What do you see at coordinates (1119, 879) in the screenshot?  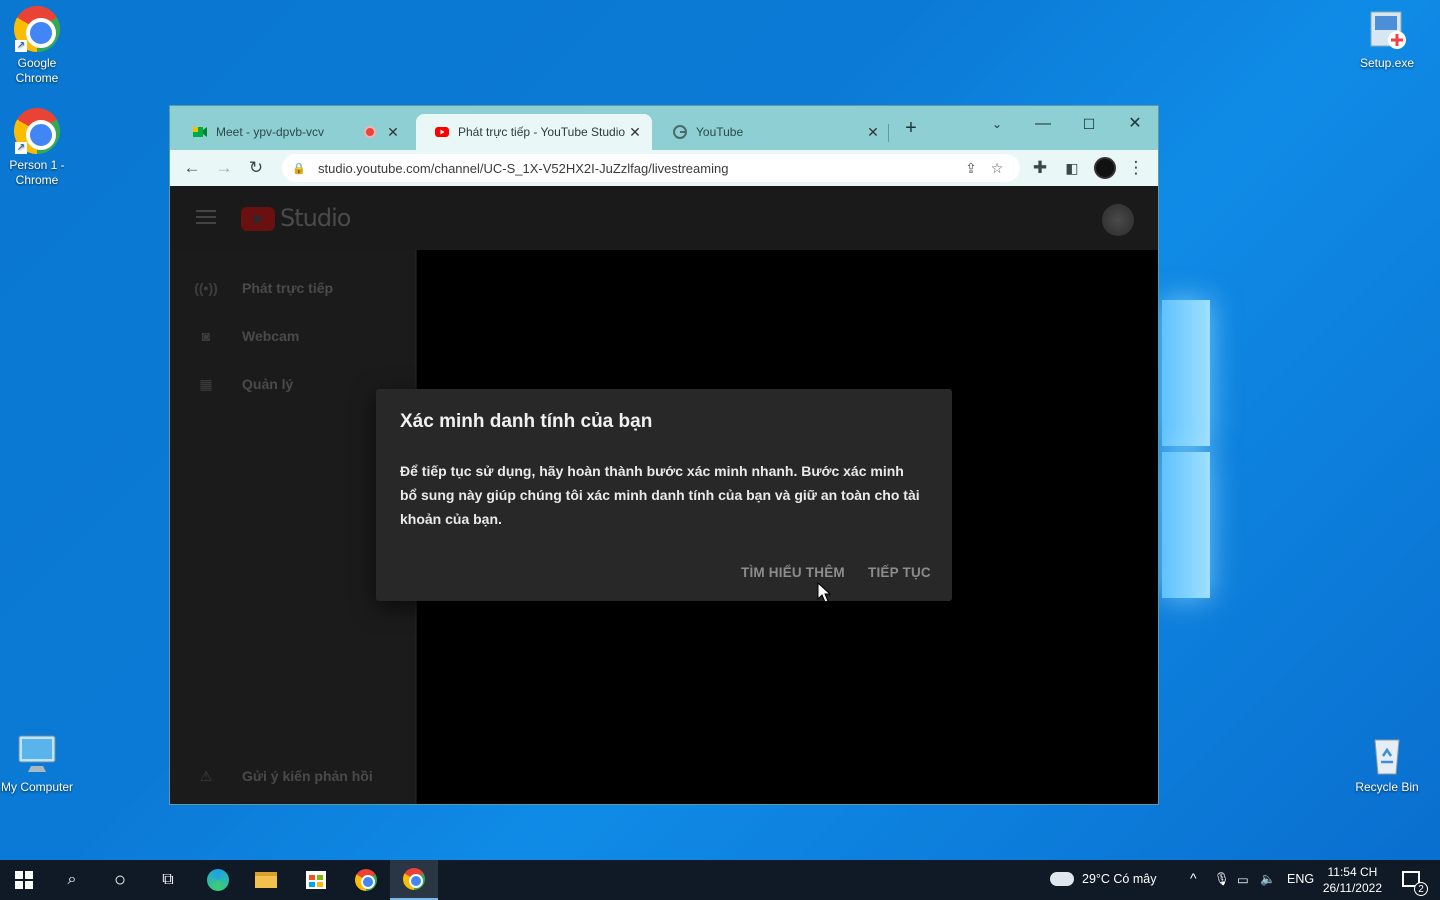 I see `weather-text: 29°C Có mây` at bounding box center [1119, 879].